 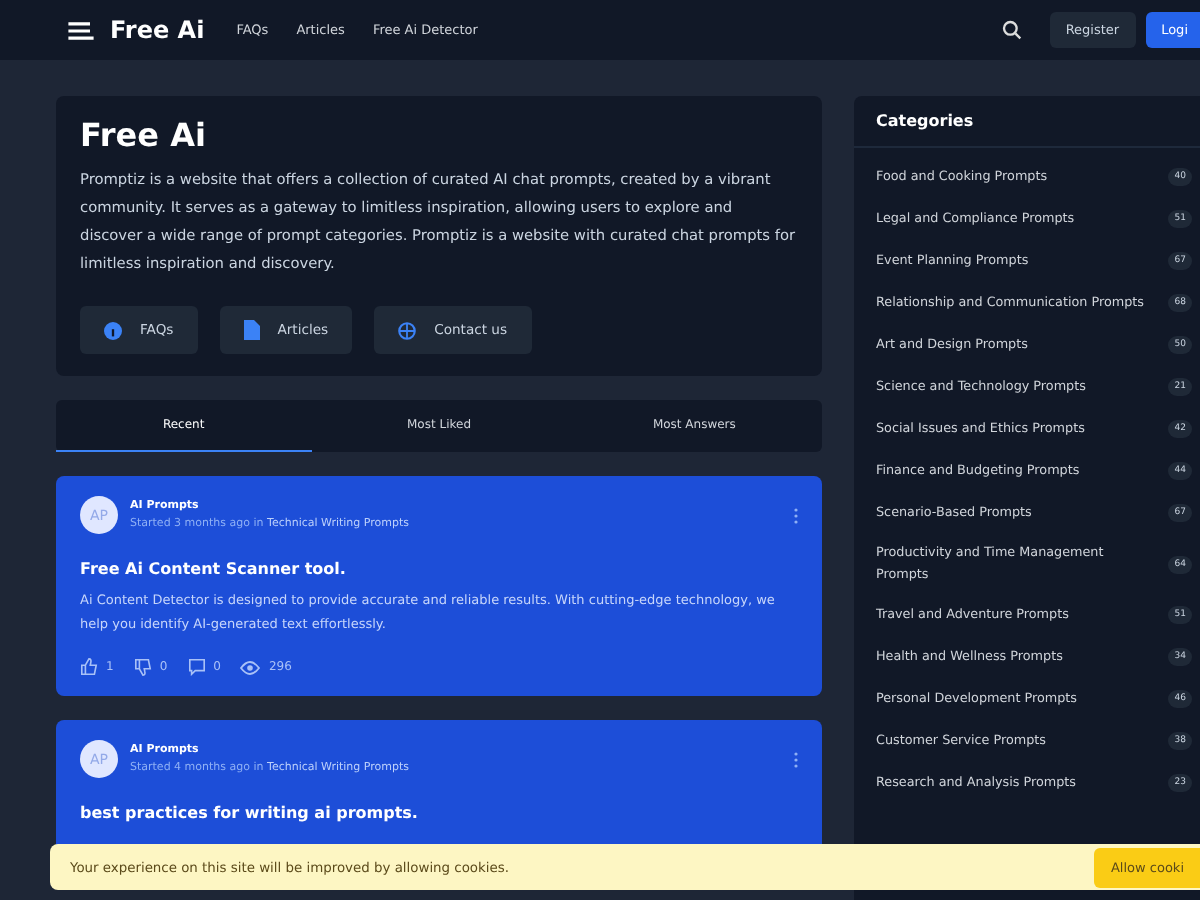 I want to click on menu-icon, so click(x=81, y=30).